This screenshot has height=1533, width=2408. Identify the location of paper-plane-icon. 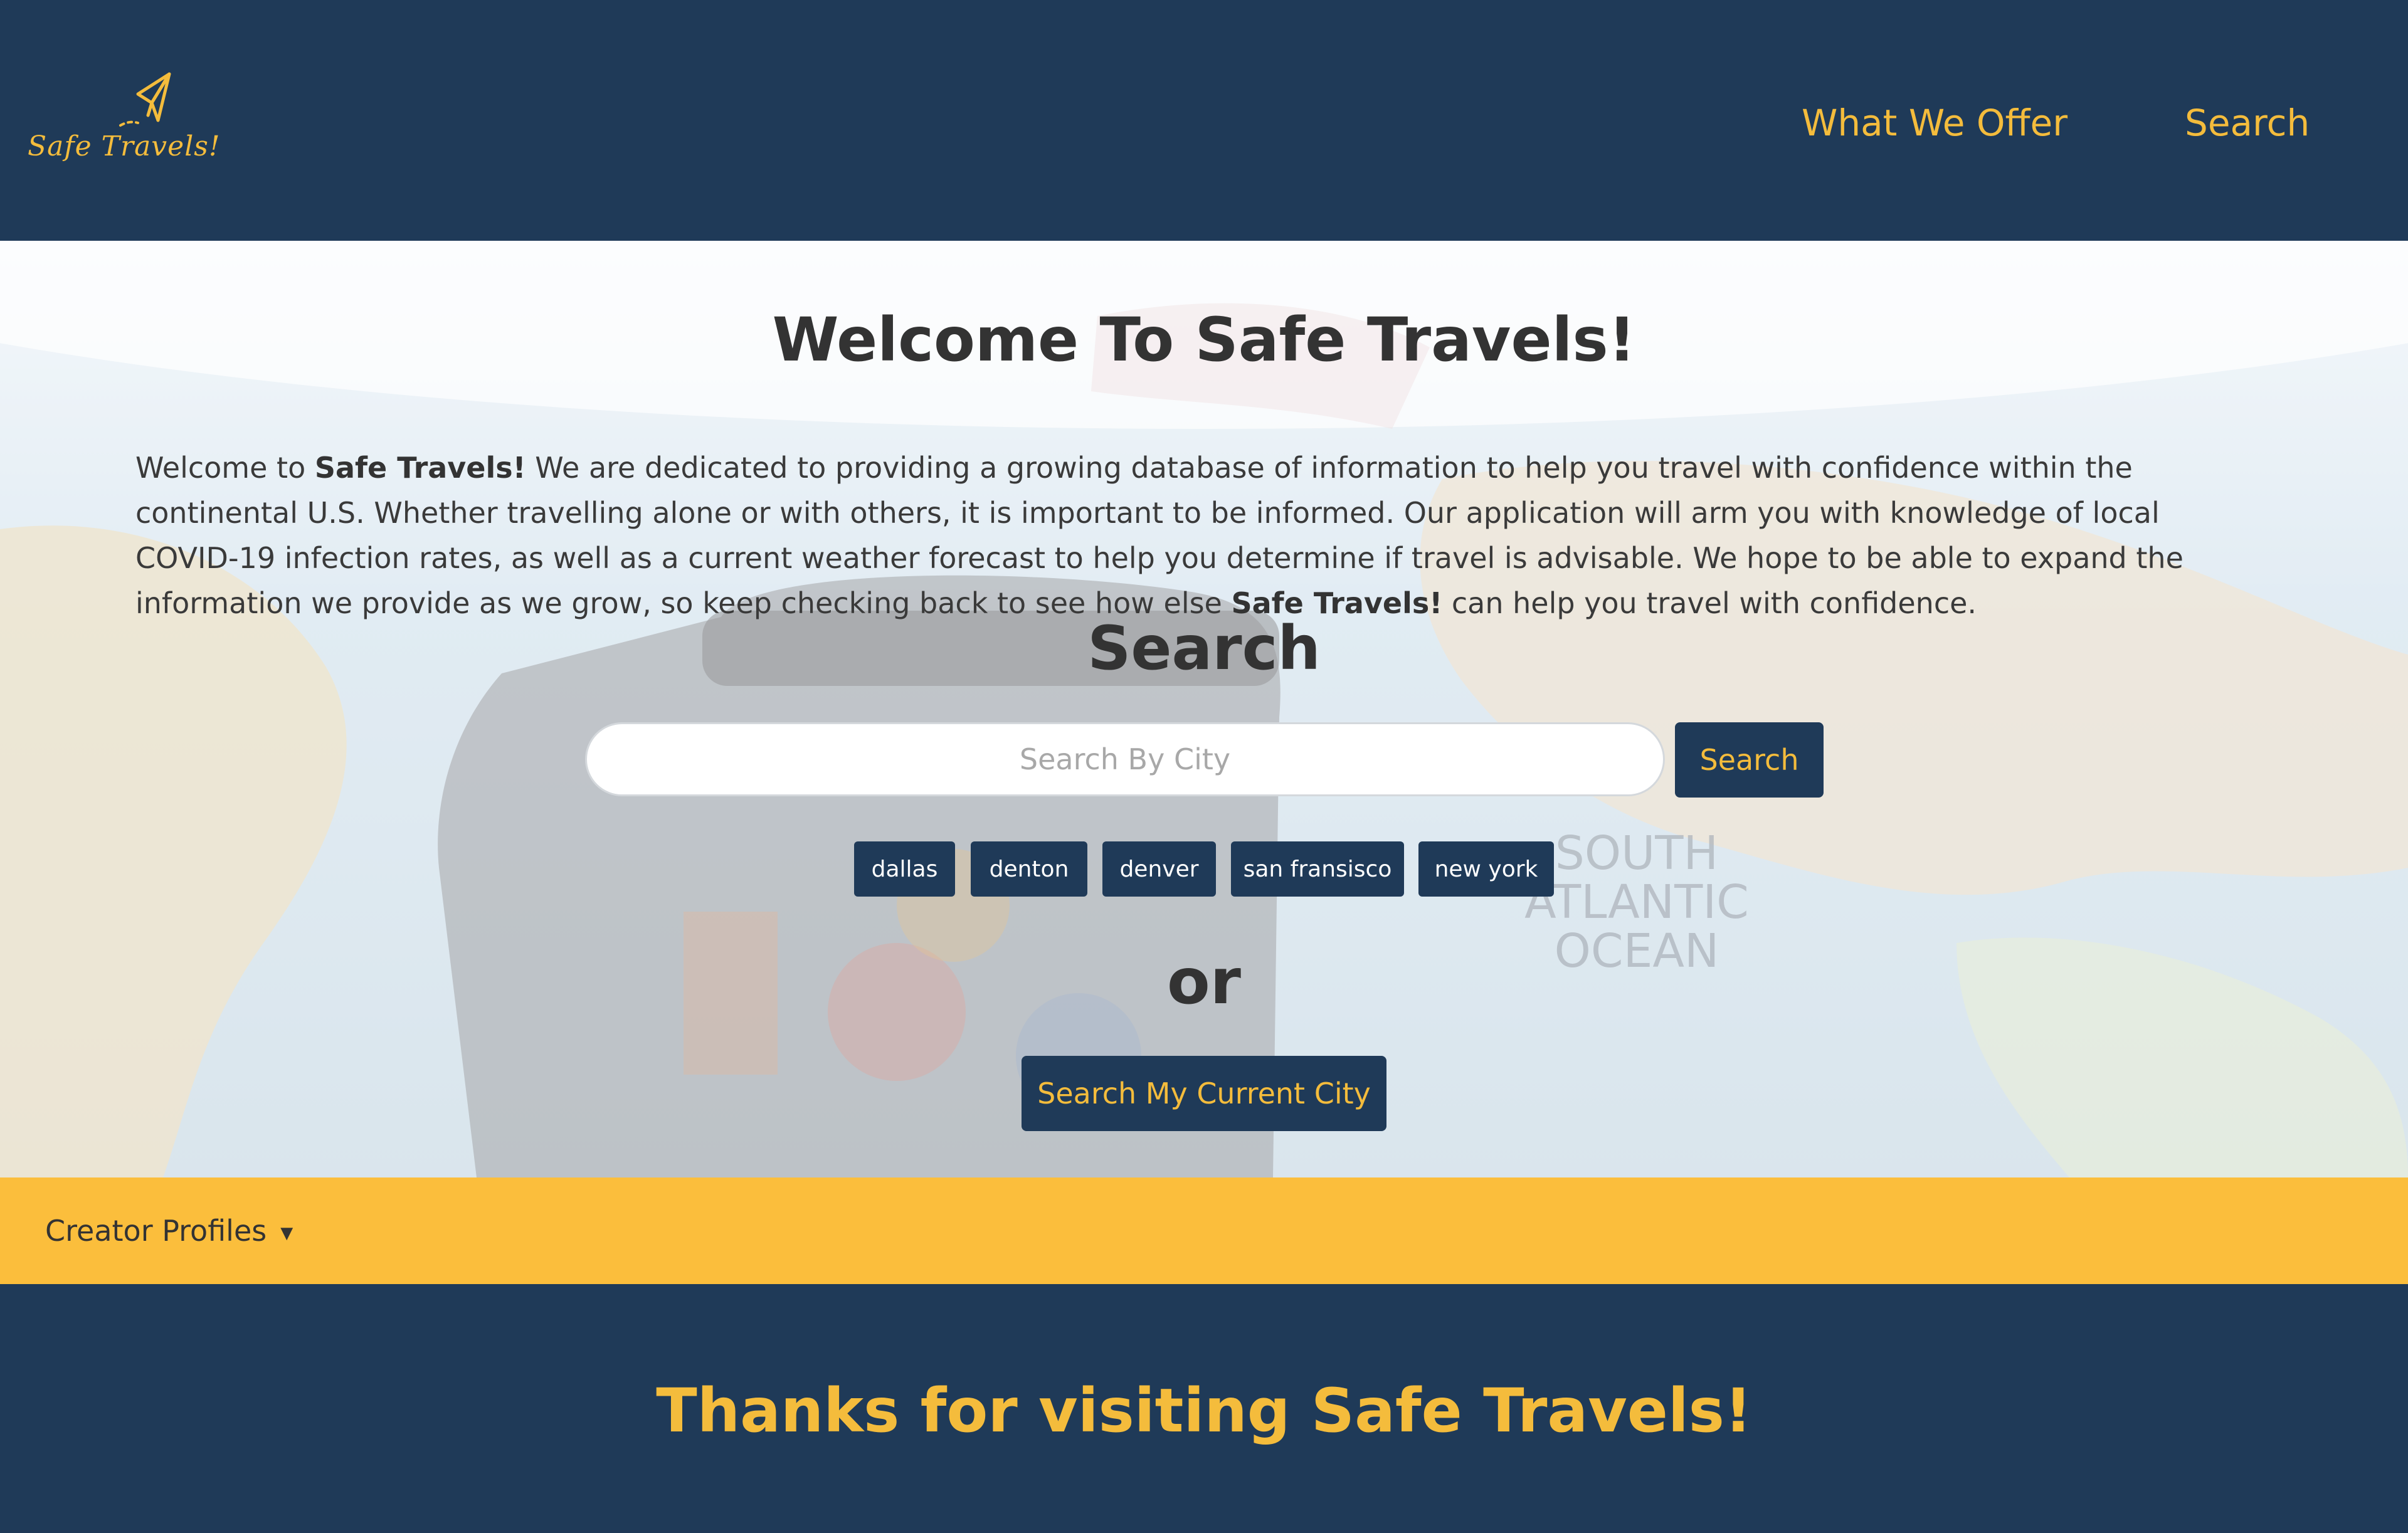
(145, 99).